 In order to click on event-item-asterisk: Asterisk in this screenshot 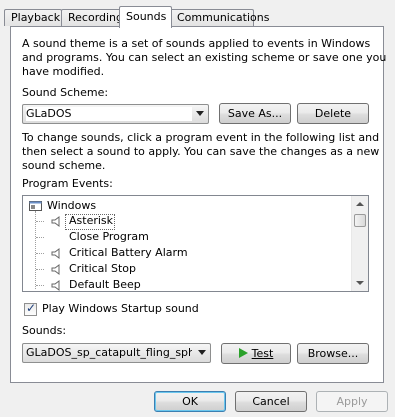, I will do `click(91, 221)`.